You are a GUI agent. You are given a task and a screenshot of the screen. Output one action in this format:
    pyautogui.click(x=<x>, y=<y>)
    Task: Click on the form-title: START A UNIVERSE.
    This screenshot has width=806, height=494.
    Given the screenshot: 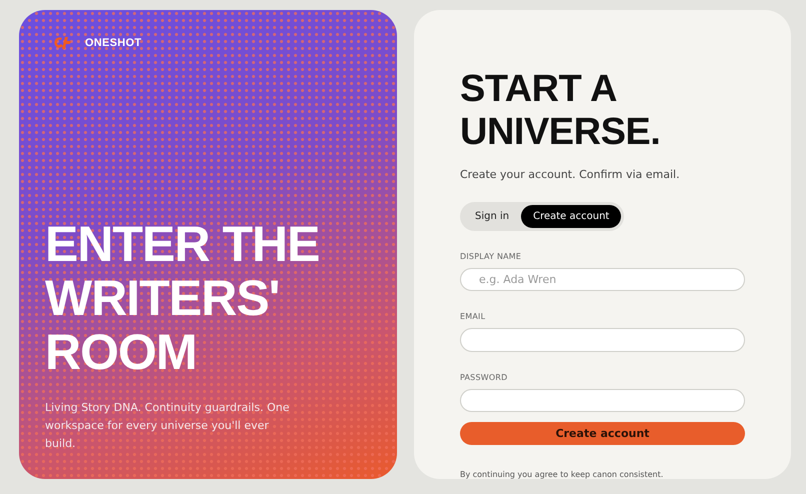 What is the action you would take?
    pyautogui.click(x=561, y=111)
    